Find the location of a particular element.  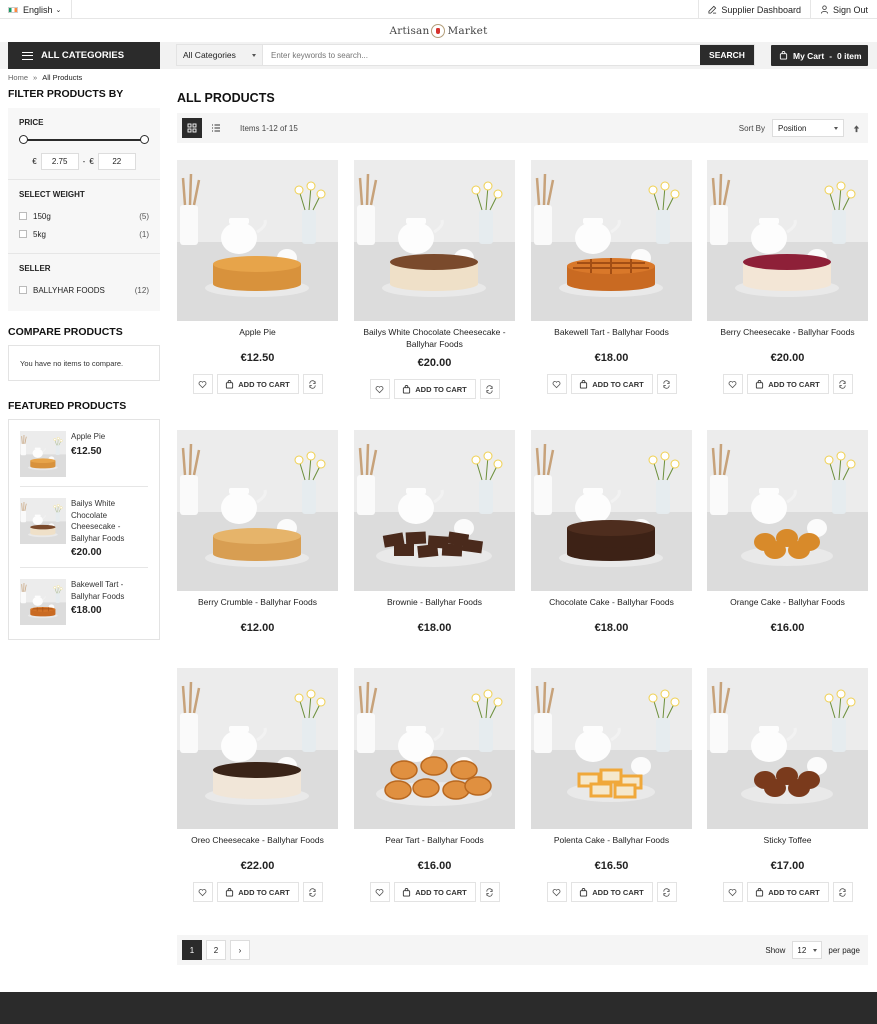

breadcrumb-home: Home is located at coordinates (18, 77).